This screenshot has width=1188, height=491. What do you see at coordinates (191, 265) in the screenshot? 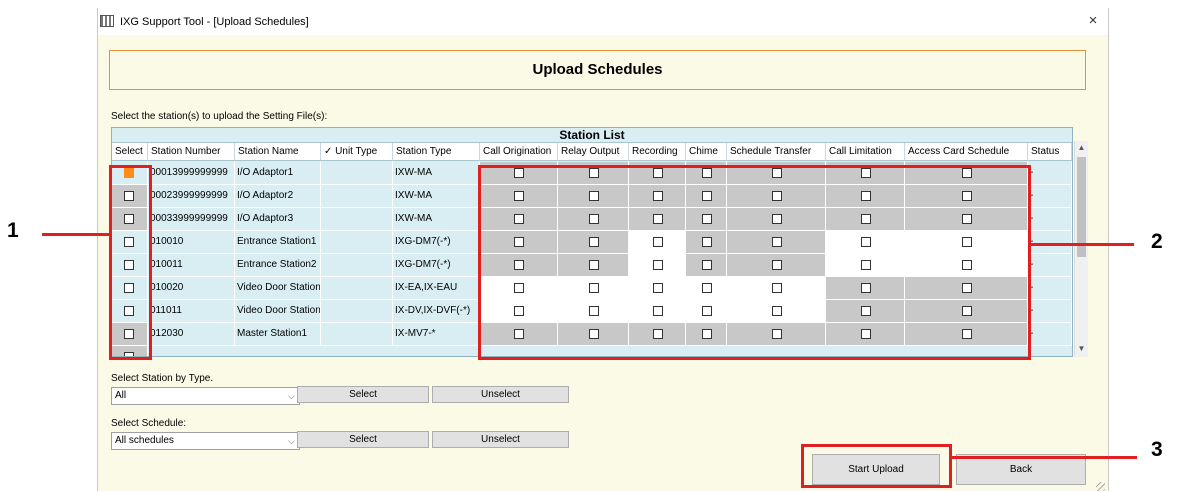
I see `station-number-cell: 010011` at bounding box center [191, 265].